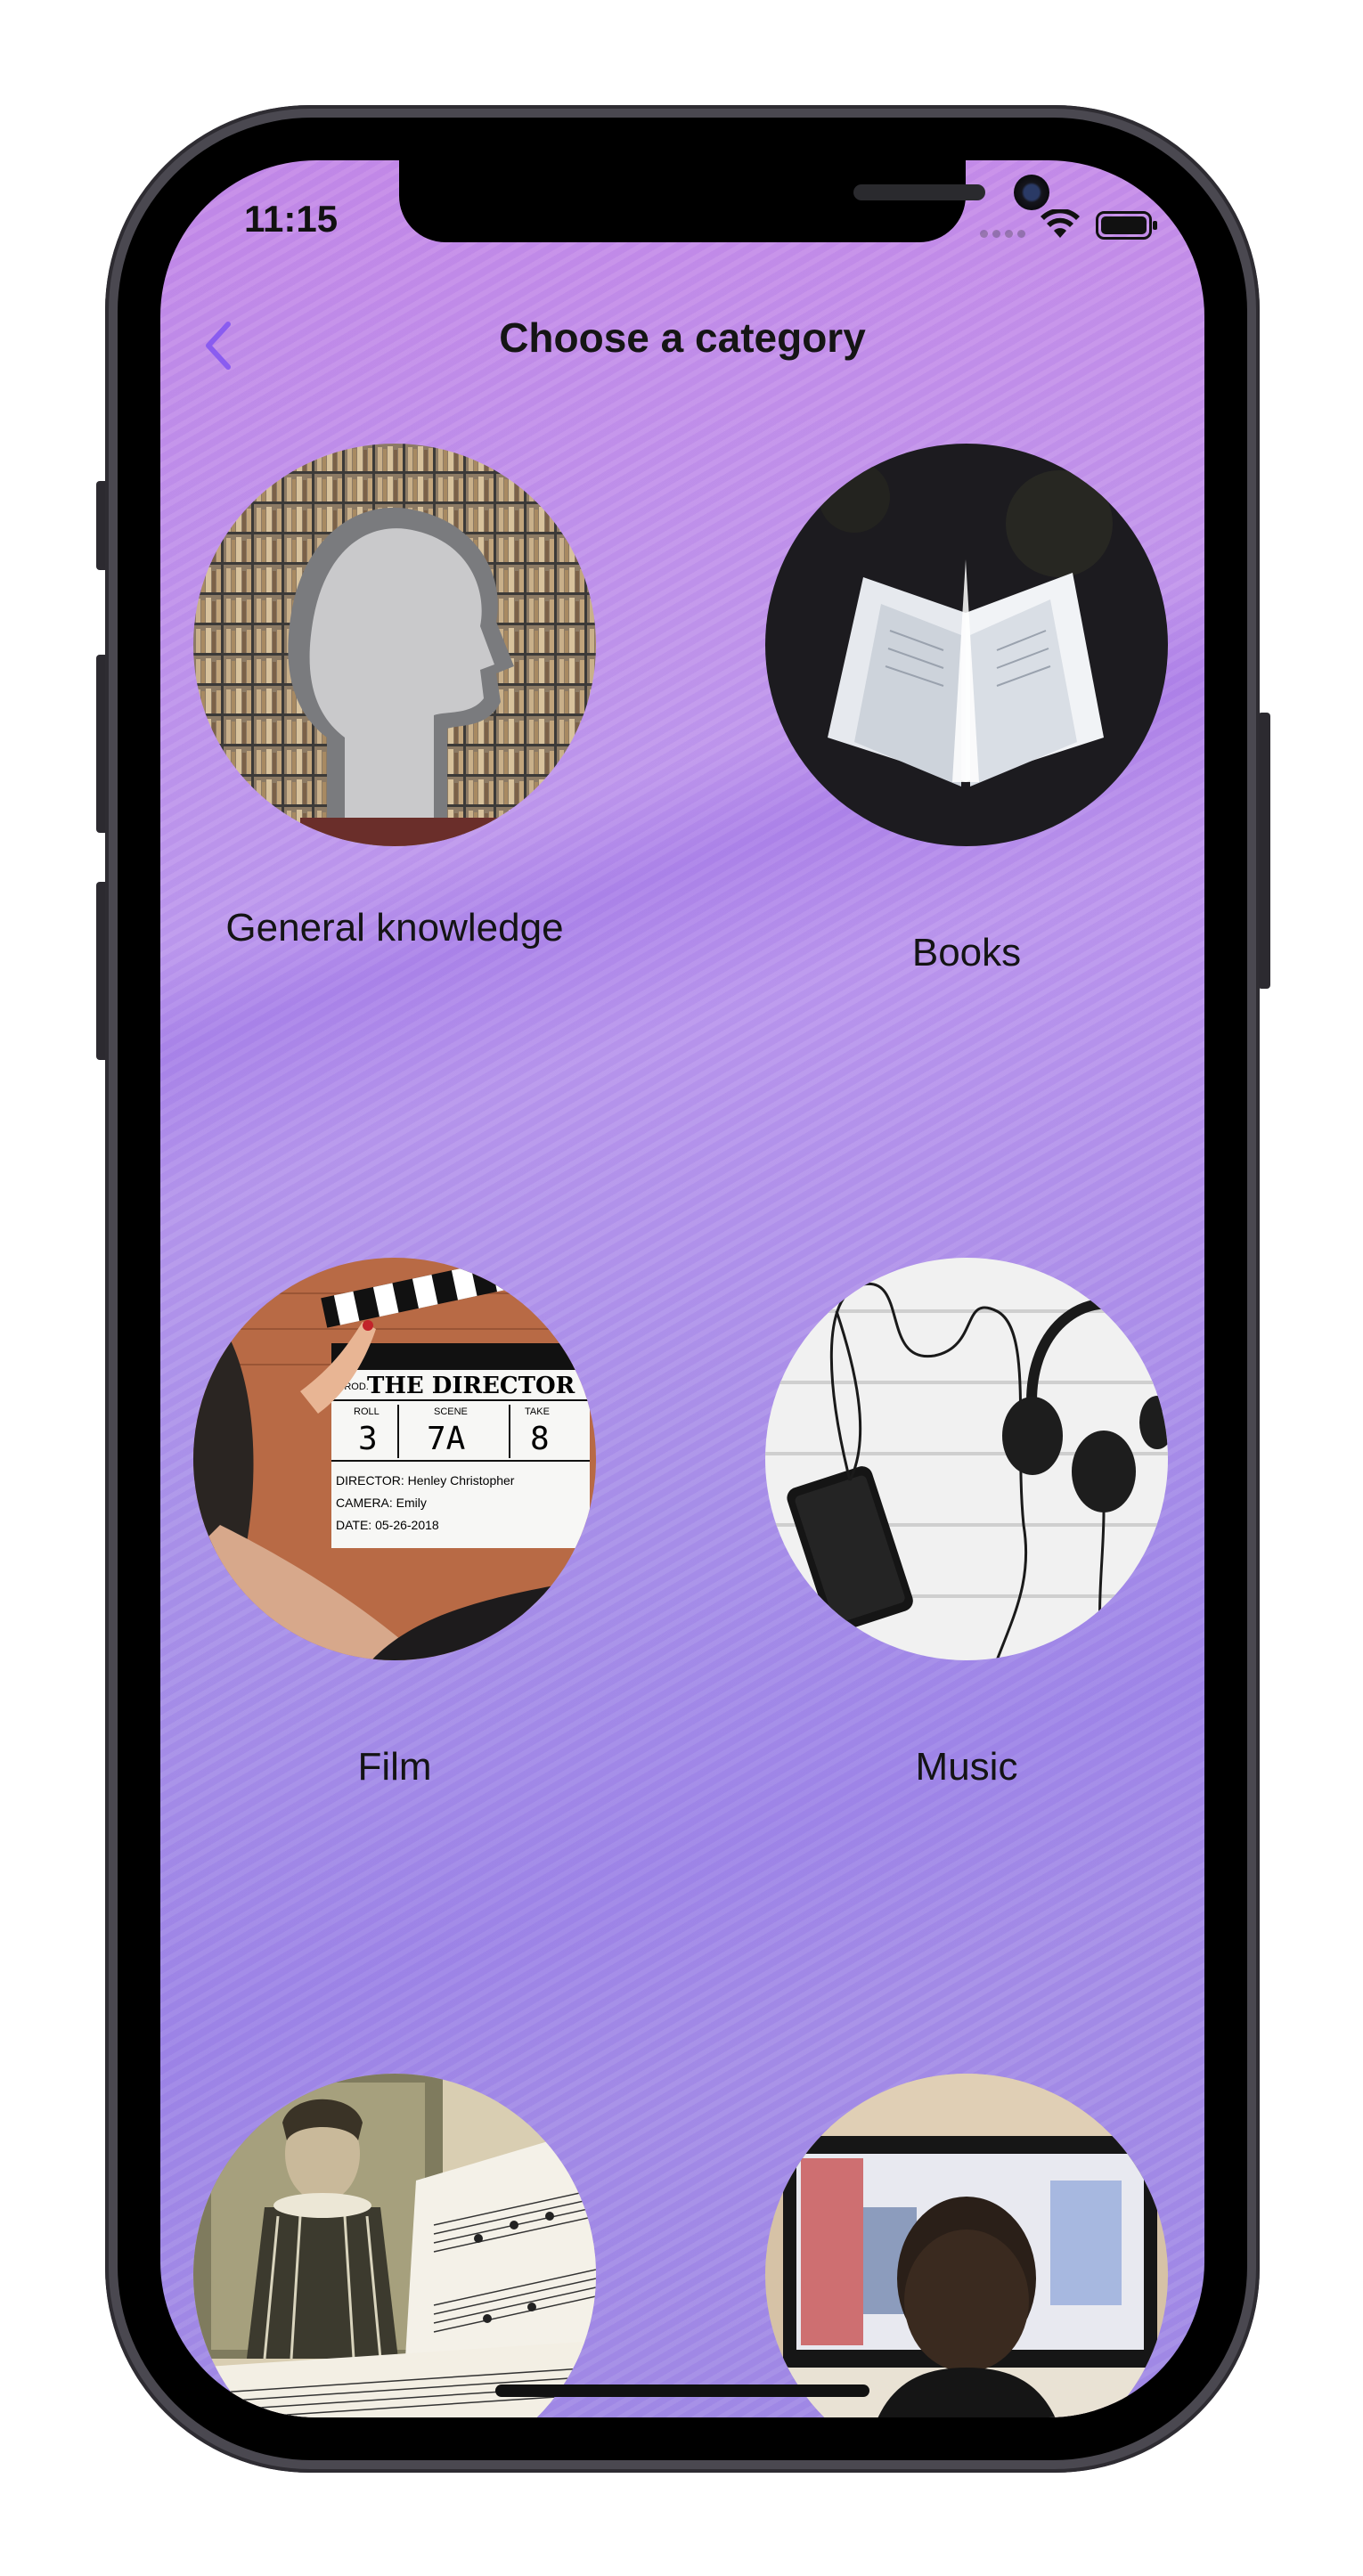  I want to click on clapperboard-camera-line: CAMERA: Emily, so click(382, 1503).